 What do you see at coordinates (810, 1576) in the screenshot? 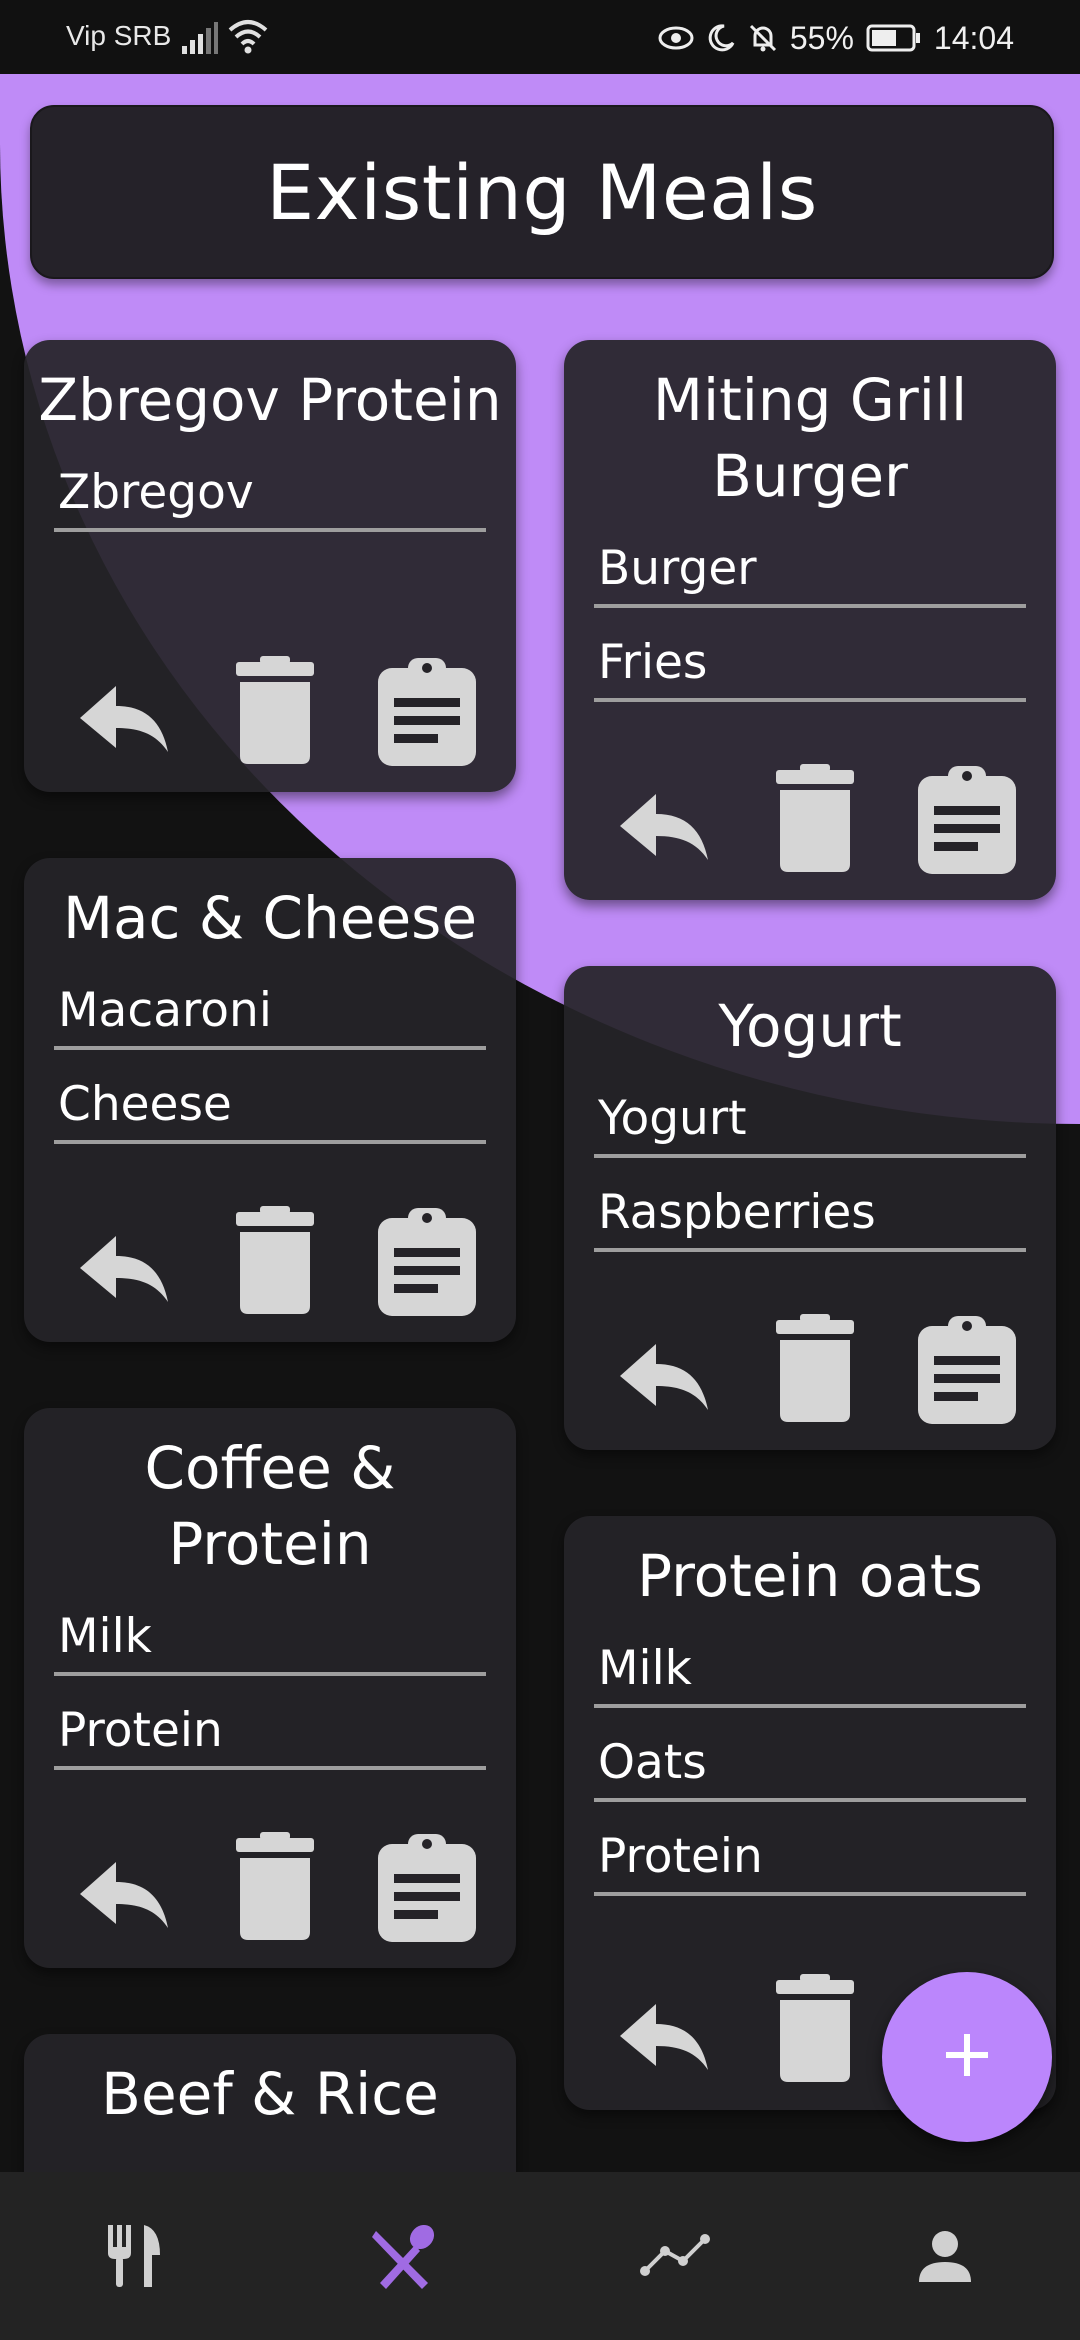
I see `meal-title: Protein oats` at bounding box center [810, 1576].